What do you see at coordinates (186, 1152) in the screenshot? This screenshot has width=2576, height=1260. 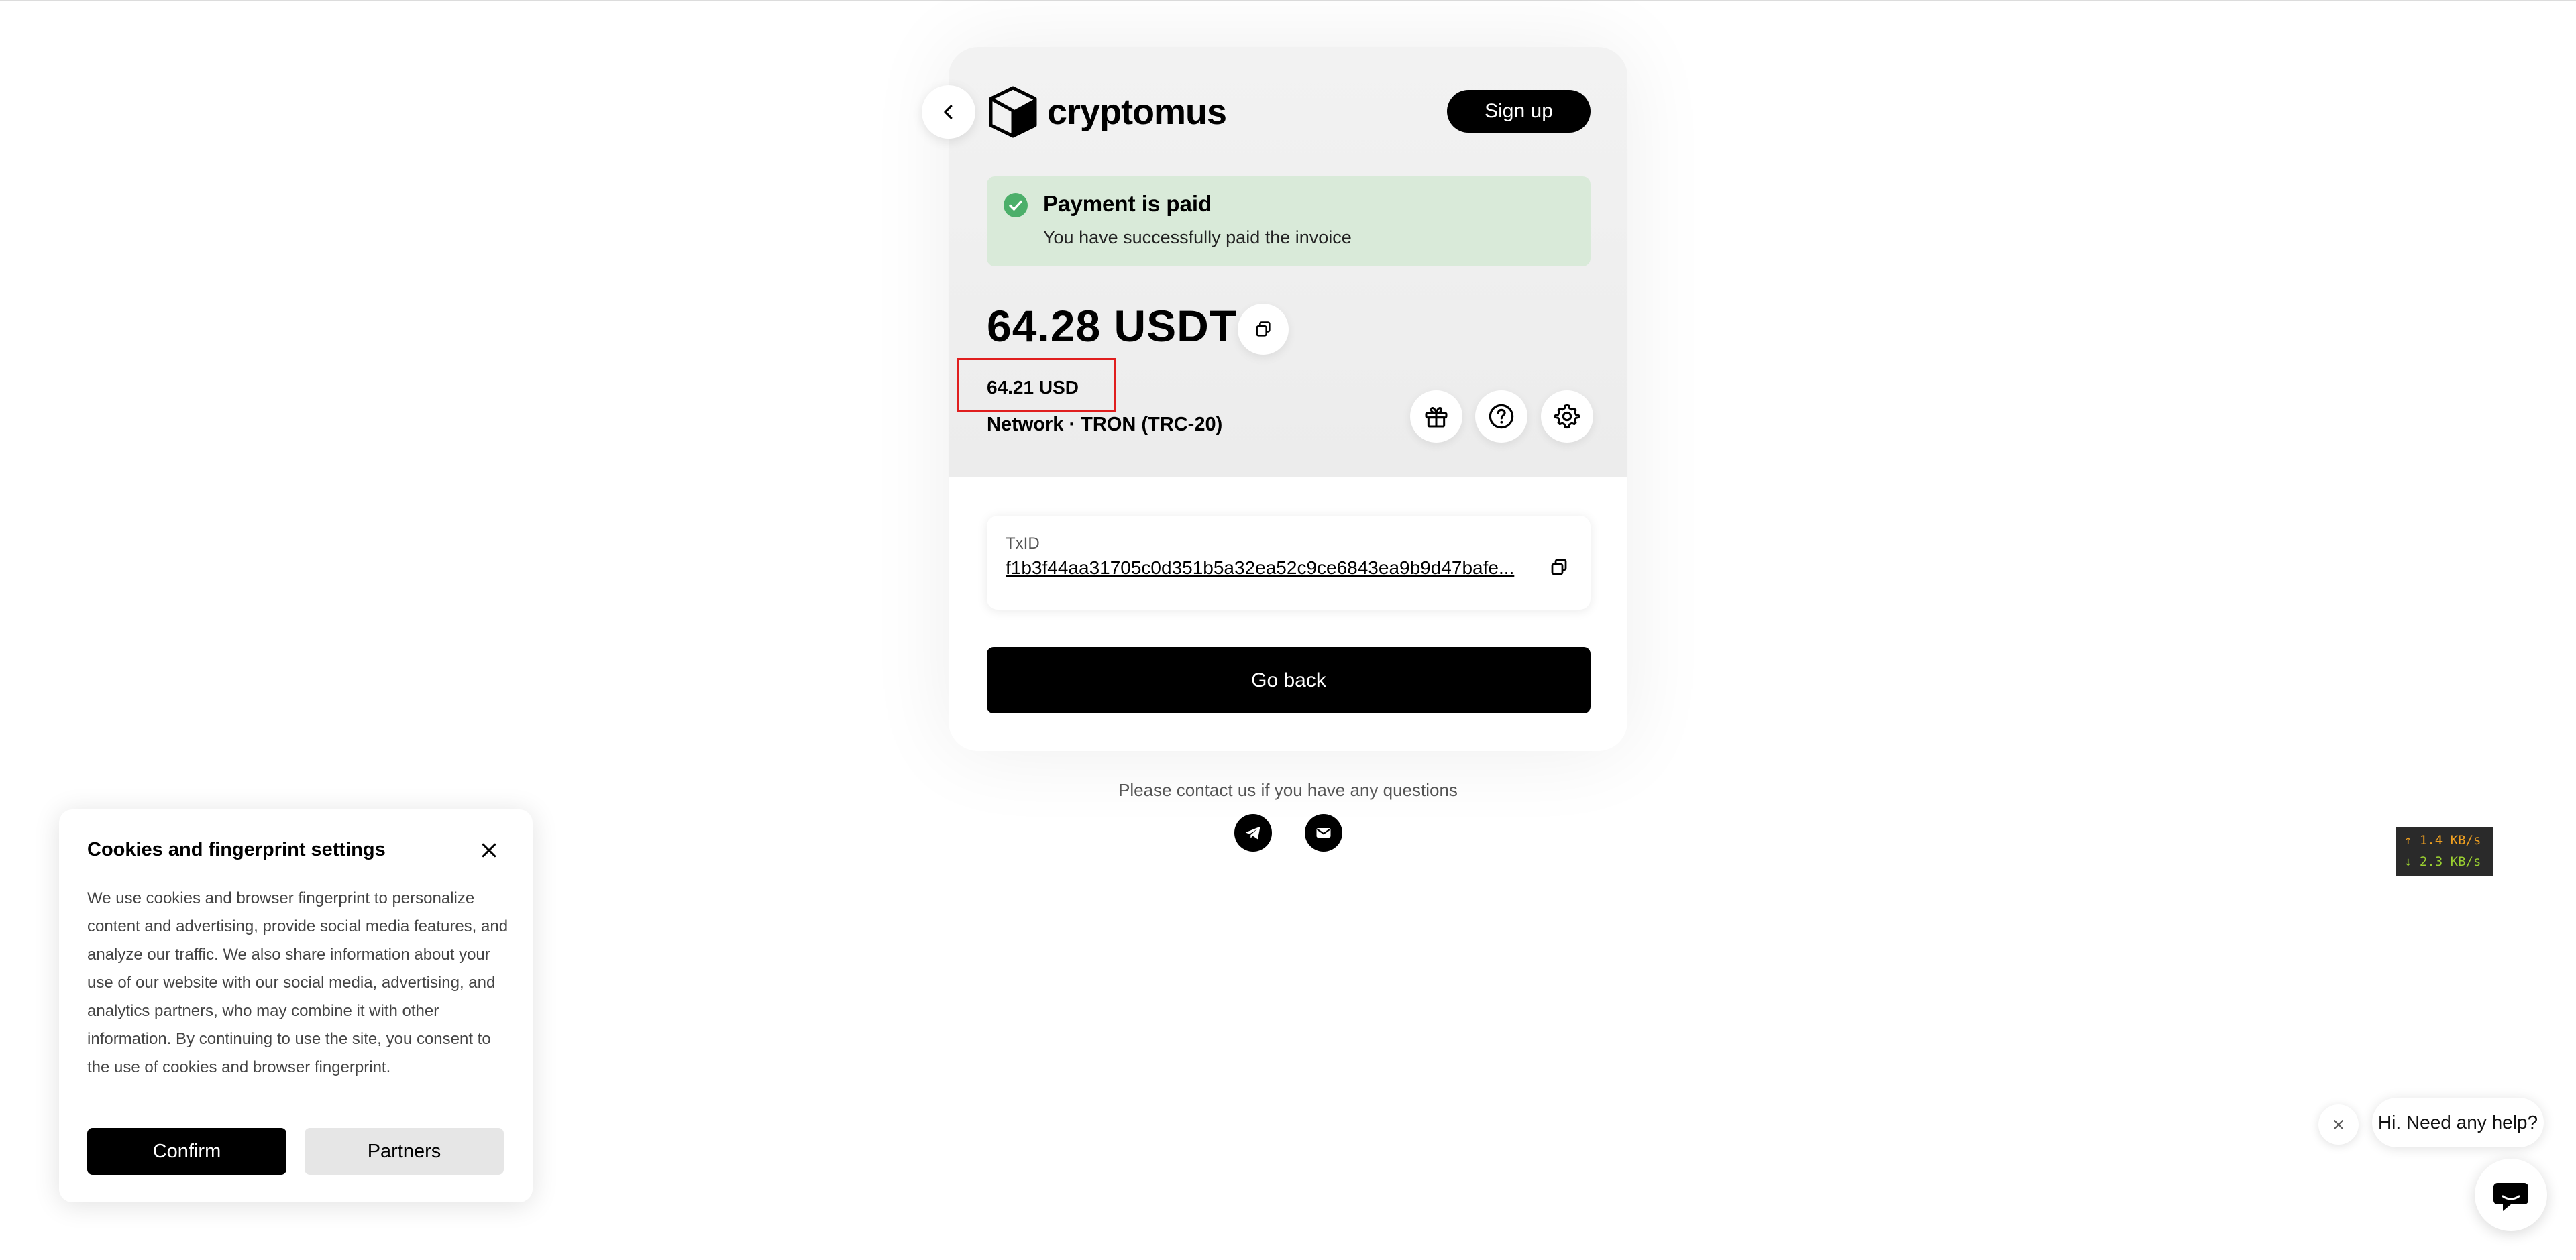 I see `cookie-confirm-button: Confirm` at bounding box center [186, 1152].